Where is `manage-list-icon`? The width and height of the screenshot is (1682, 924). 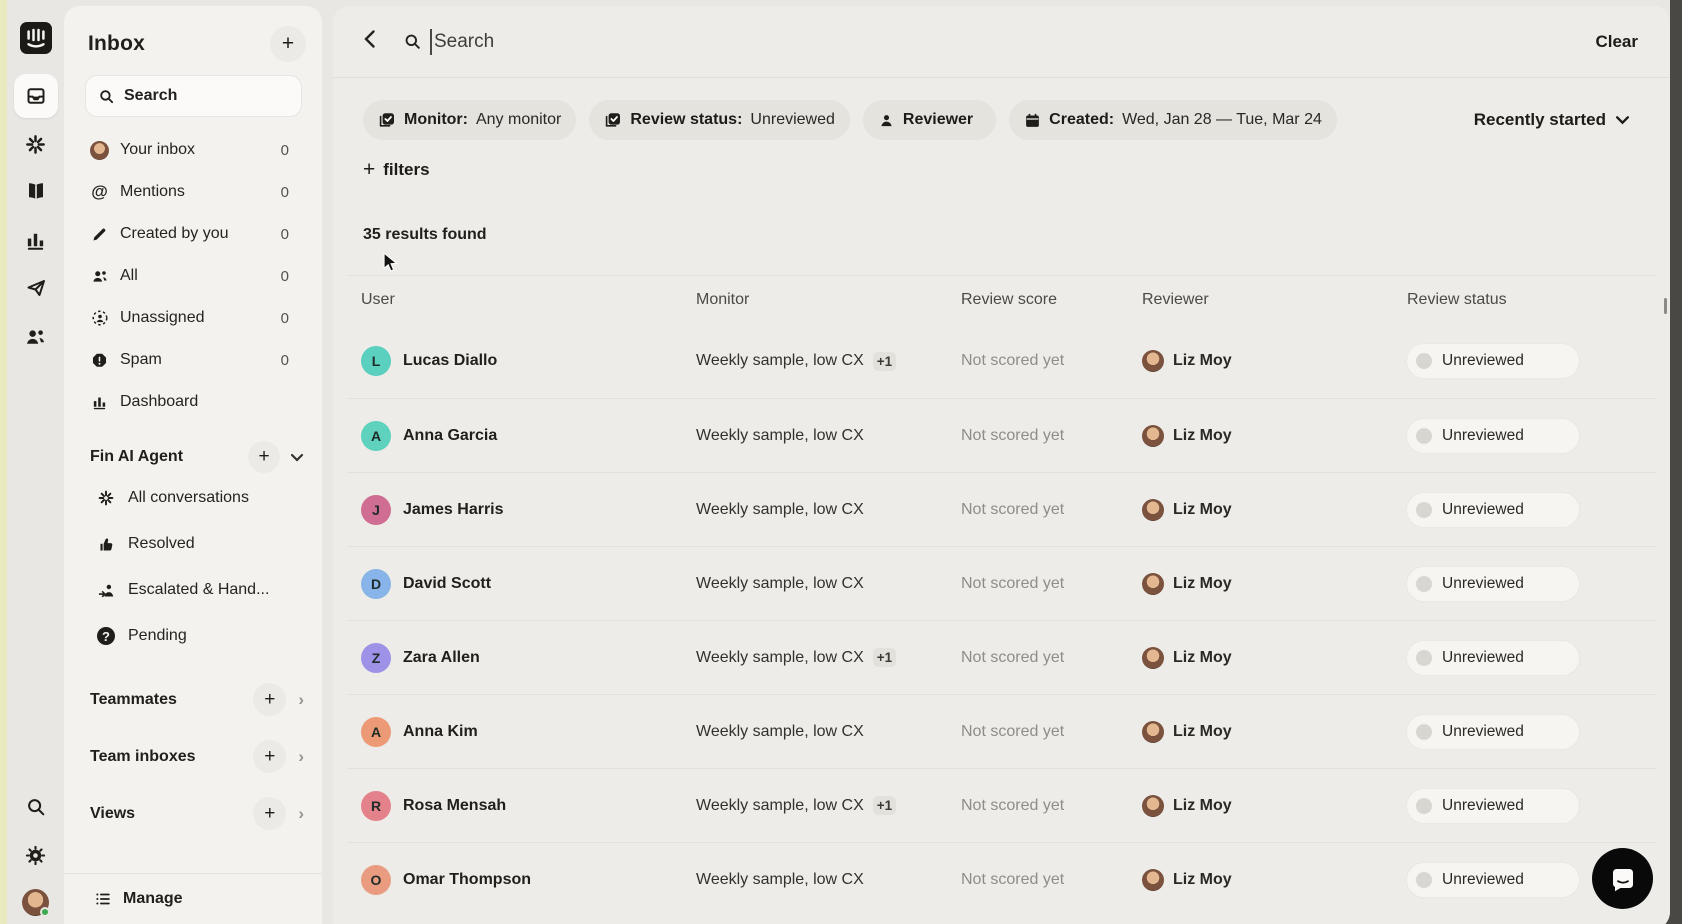
manage-list-icon is located at coordinates (103, 899).